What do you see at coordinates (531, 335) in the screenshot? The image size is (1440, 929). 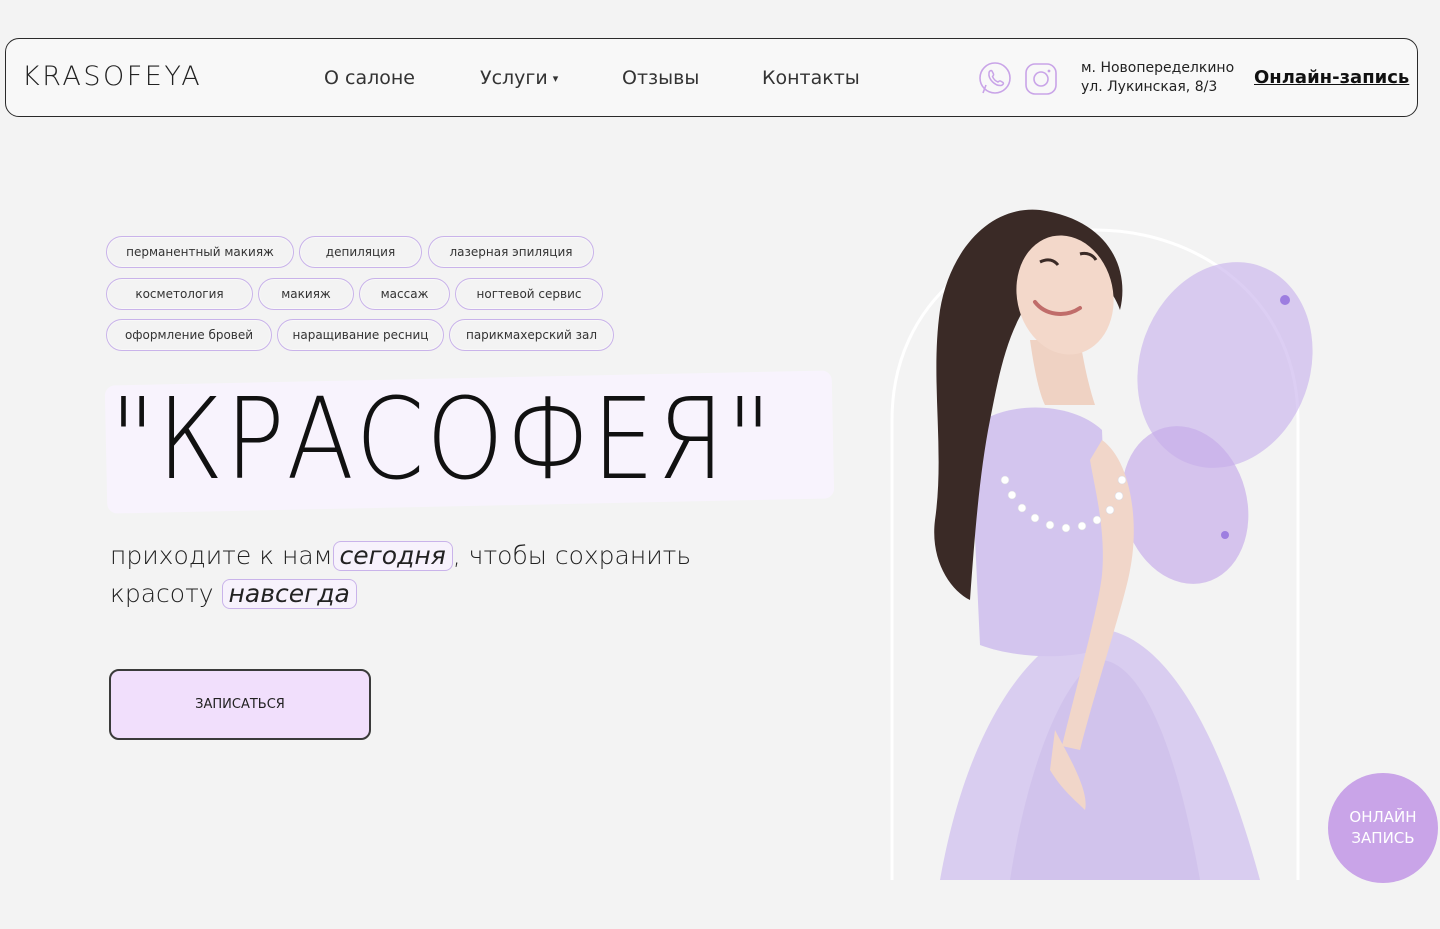 I see `tag-hair-salon: парикмахерский зал` at bounding box center [531, 335].